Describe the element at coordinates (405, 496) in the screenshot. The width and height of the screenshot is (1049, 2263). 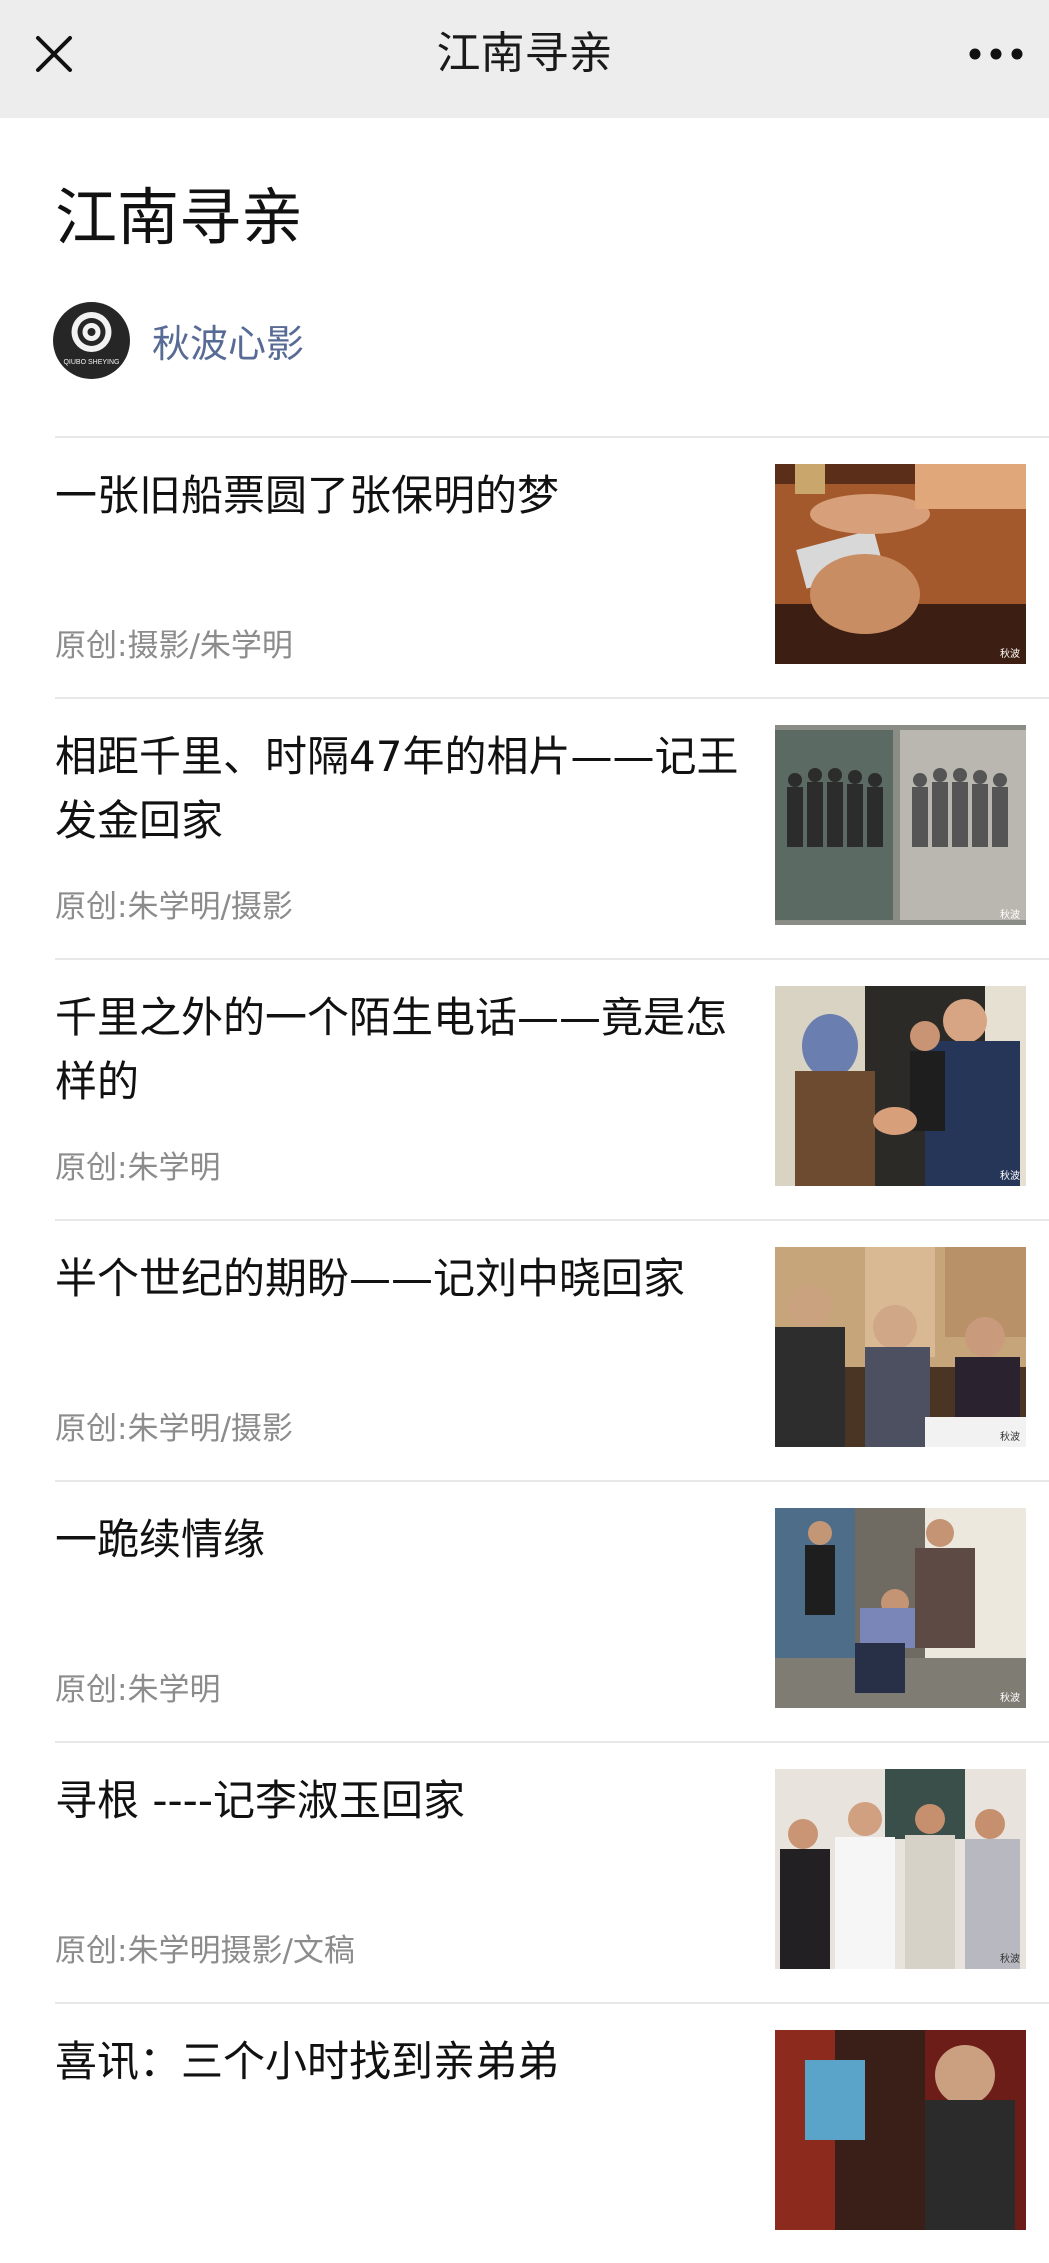
I see `article-title: 一张旧船票圆了张保明的梦` at that location.